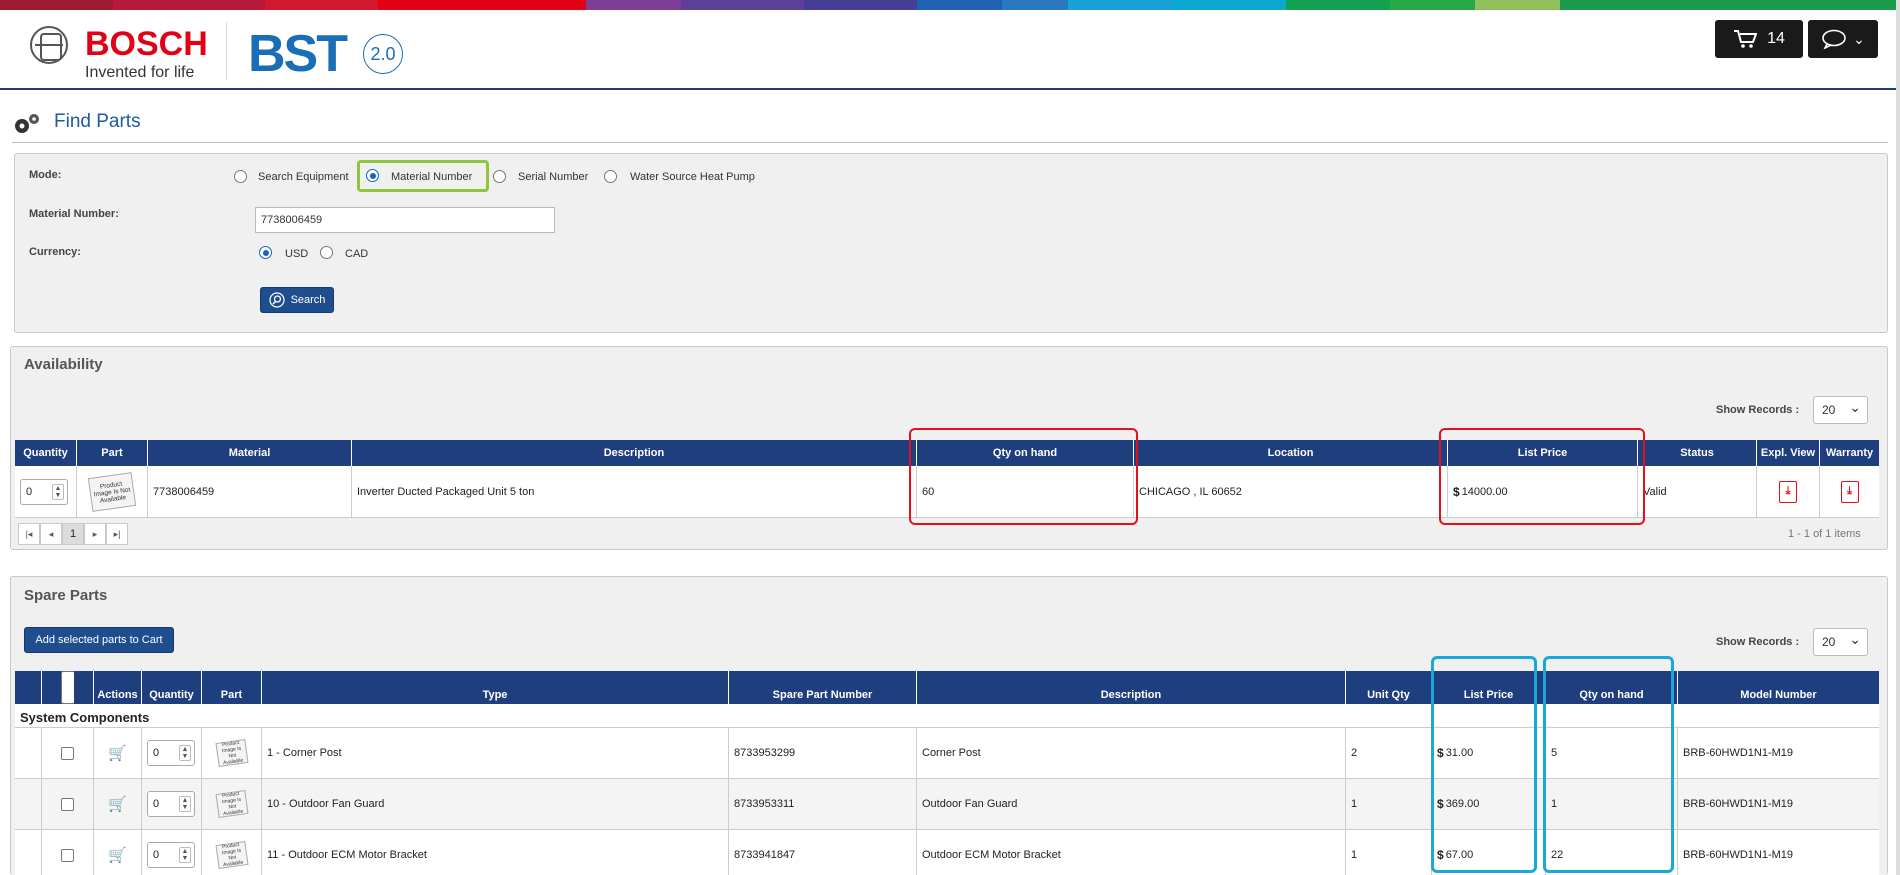 This screenshot has height=875, width=1900. Describe the element at coordinates (66, 595) in the screenshot. I see `spare-parts-title: Spare Parts` at that location.